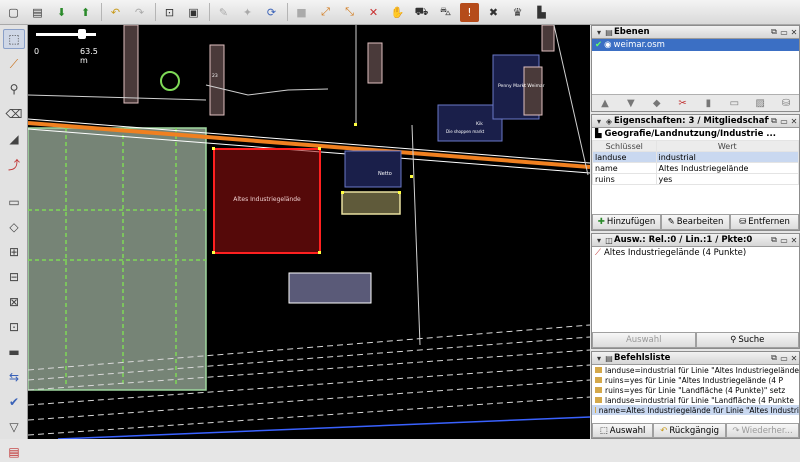 This screenshot has width=800, height=462. I want to click on factory-icon: ▙, so click(541, 12).